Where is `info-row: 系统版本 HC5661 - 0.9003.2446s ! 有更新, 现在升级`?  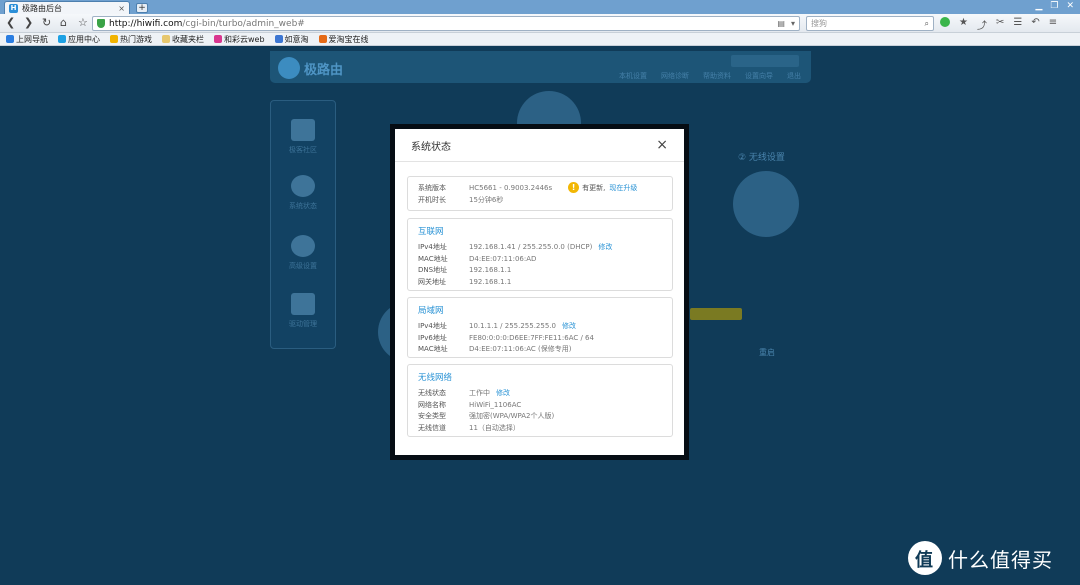 info-row: 系统版本 HC5661 - 0.9003.2446s ! 有更新, 现在升级 is located at coordinates (540, 188).